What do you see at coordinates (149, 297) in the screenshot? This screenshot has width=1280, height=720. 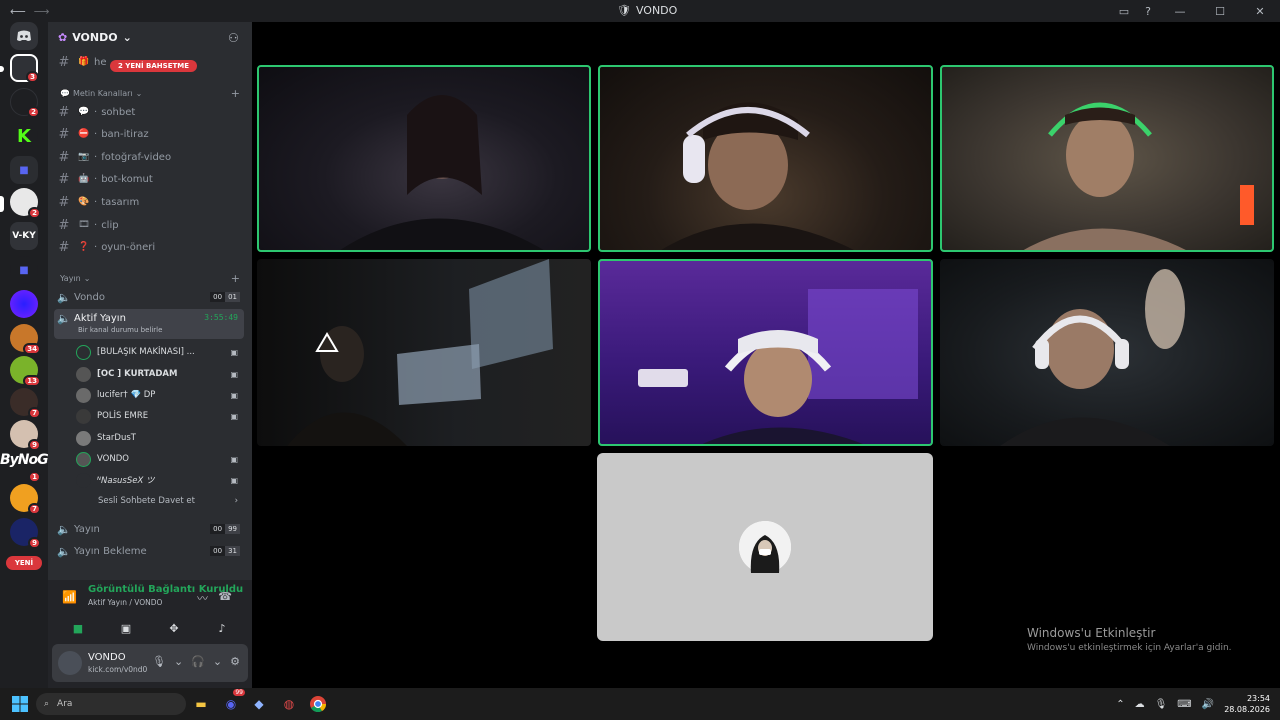 I see `voice-channel-vondo: 🔈 Vondo 00 01` at bounding box center [149, 297].